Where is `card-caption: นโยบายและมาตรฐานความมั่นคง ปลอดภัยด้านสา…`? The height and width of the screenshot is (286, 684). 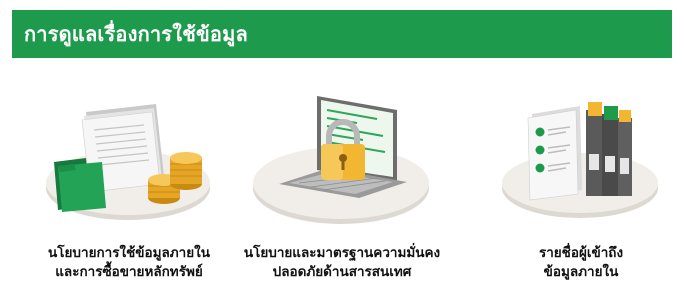 card-caption: นโยบายและมาตรฐานความมั่นคง ปลอดภัยด้านสา… is located at coordinates (342, 263).